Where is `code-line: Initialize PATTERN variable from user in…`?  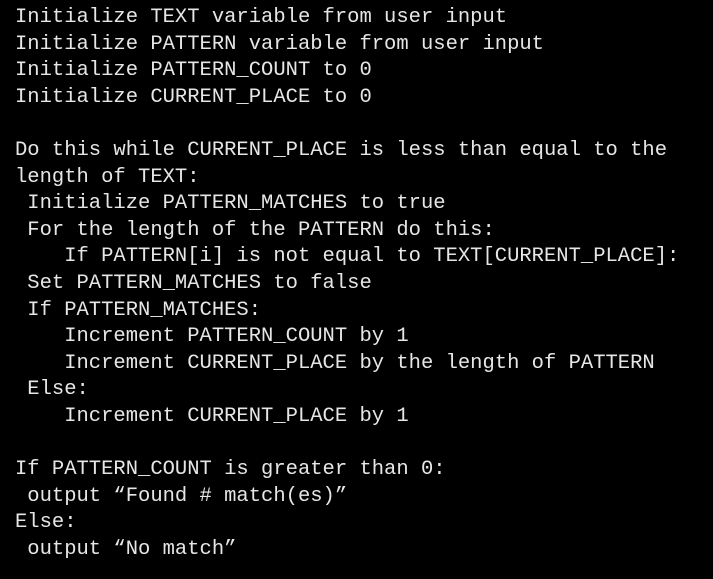 code-line: Initialize PATTERN variable from user in… is located at coordinates (279, 44).